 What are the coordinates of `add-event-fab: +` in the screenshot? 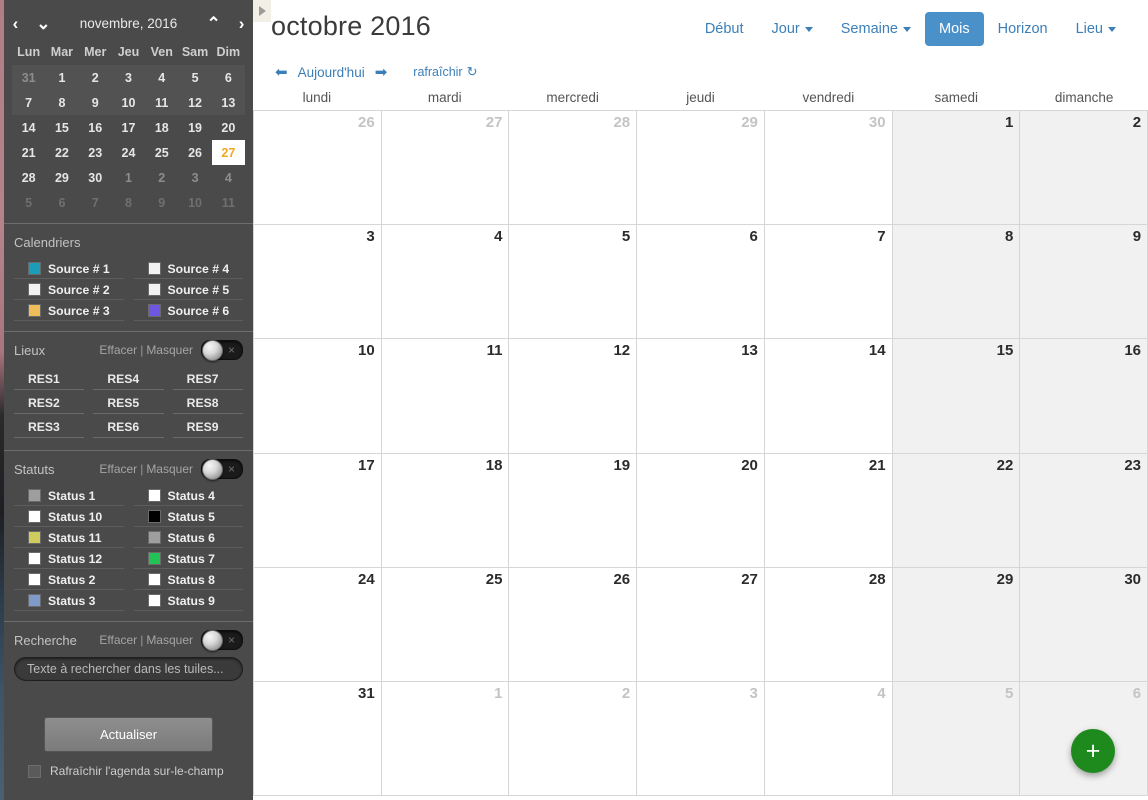 It's located at (1093, 751).